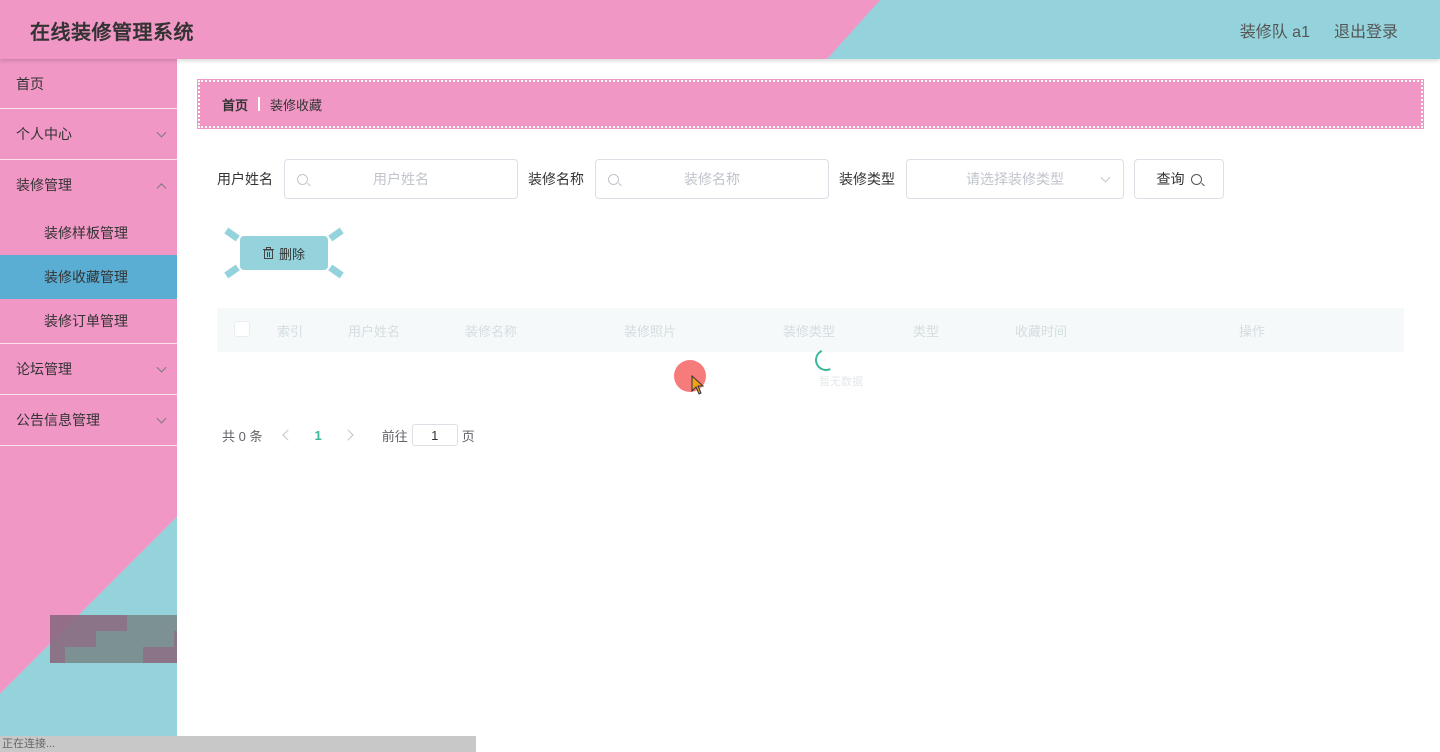 The image size is (1440, 752). Describe the element at coordinates (1274, 32) in the screenshot. I see `user-label: 装修队 a1` at that location.